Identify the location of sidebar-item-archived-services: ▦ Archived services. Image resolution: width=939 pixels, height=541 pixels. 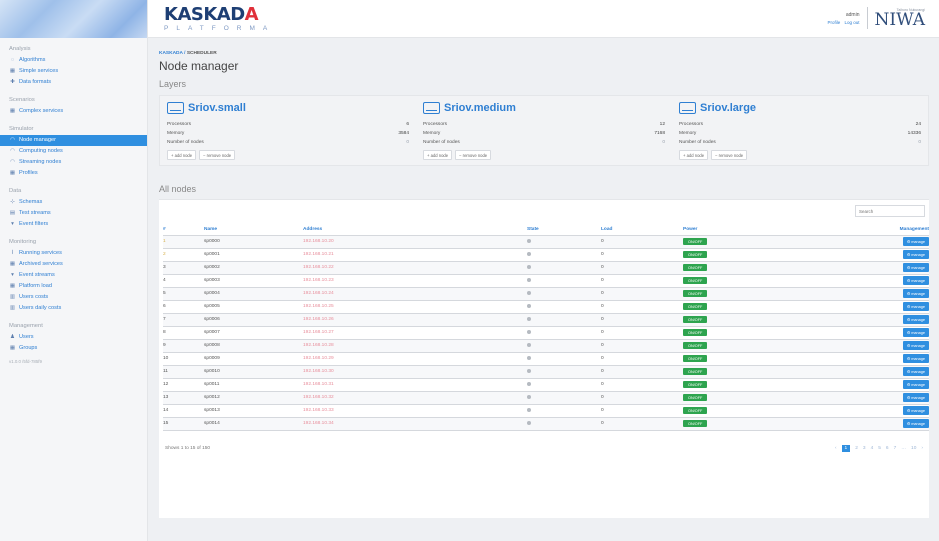
(73, 264).